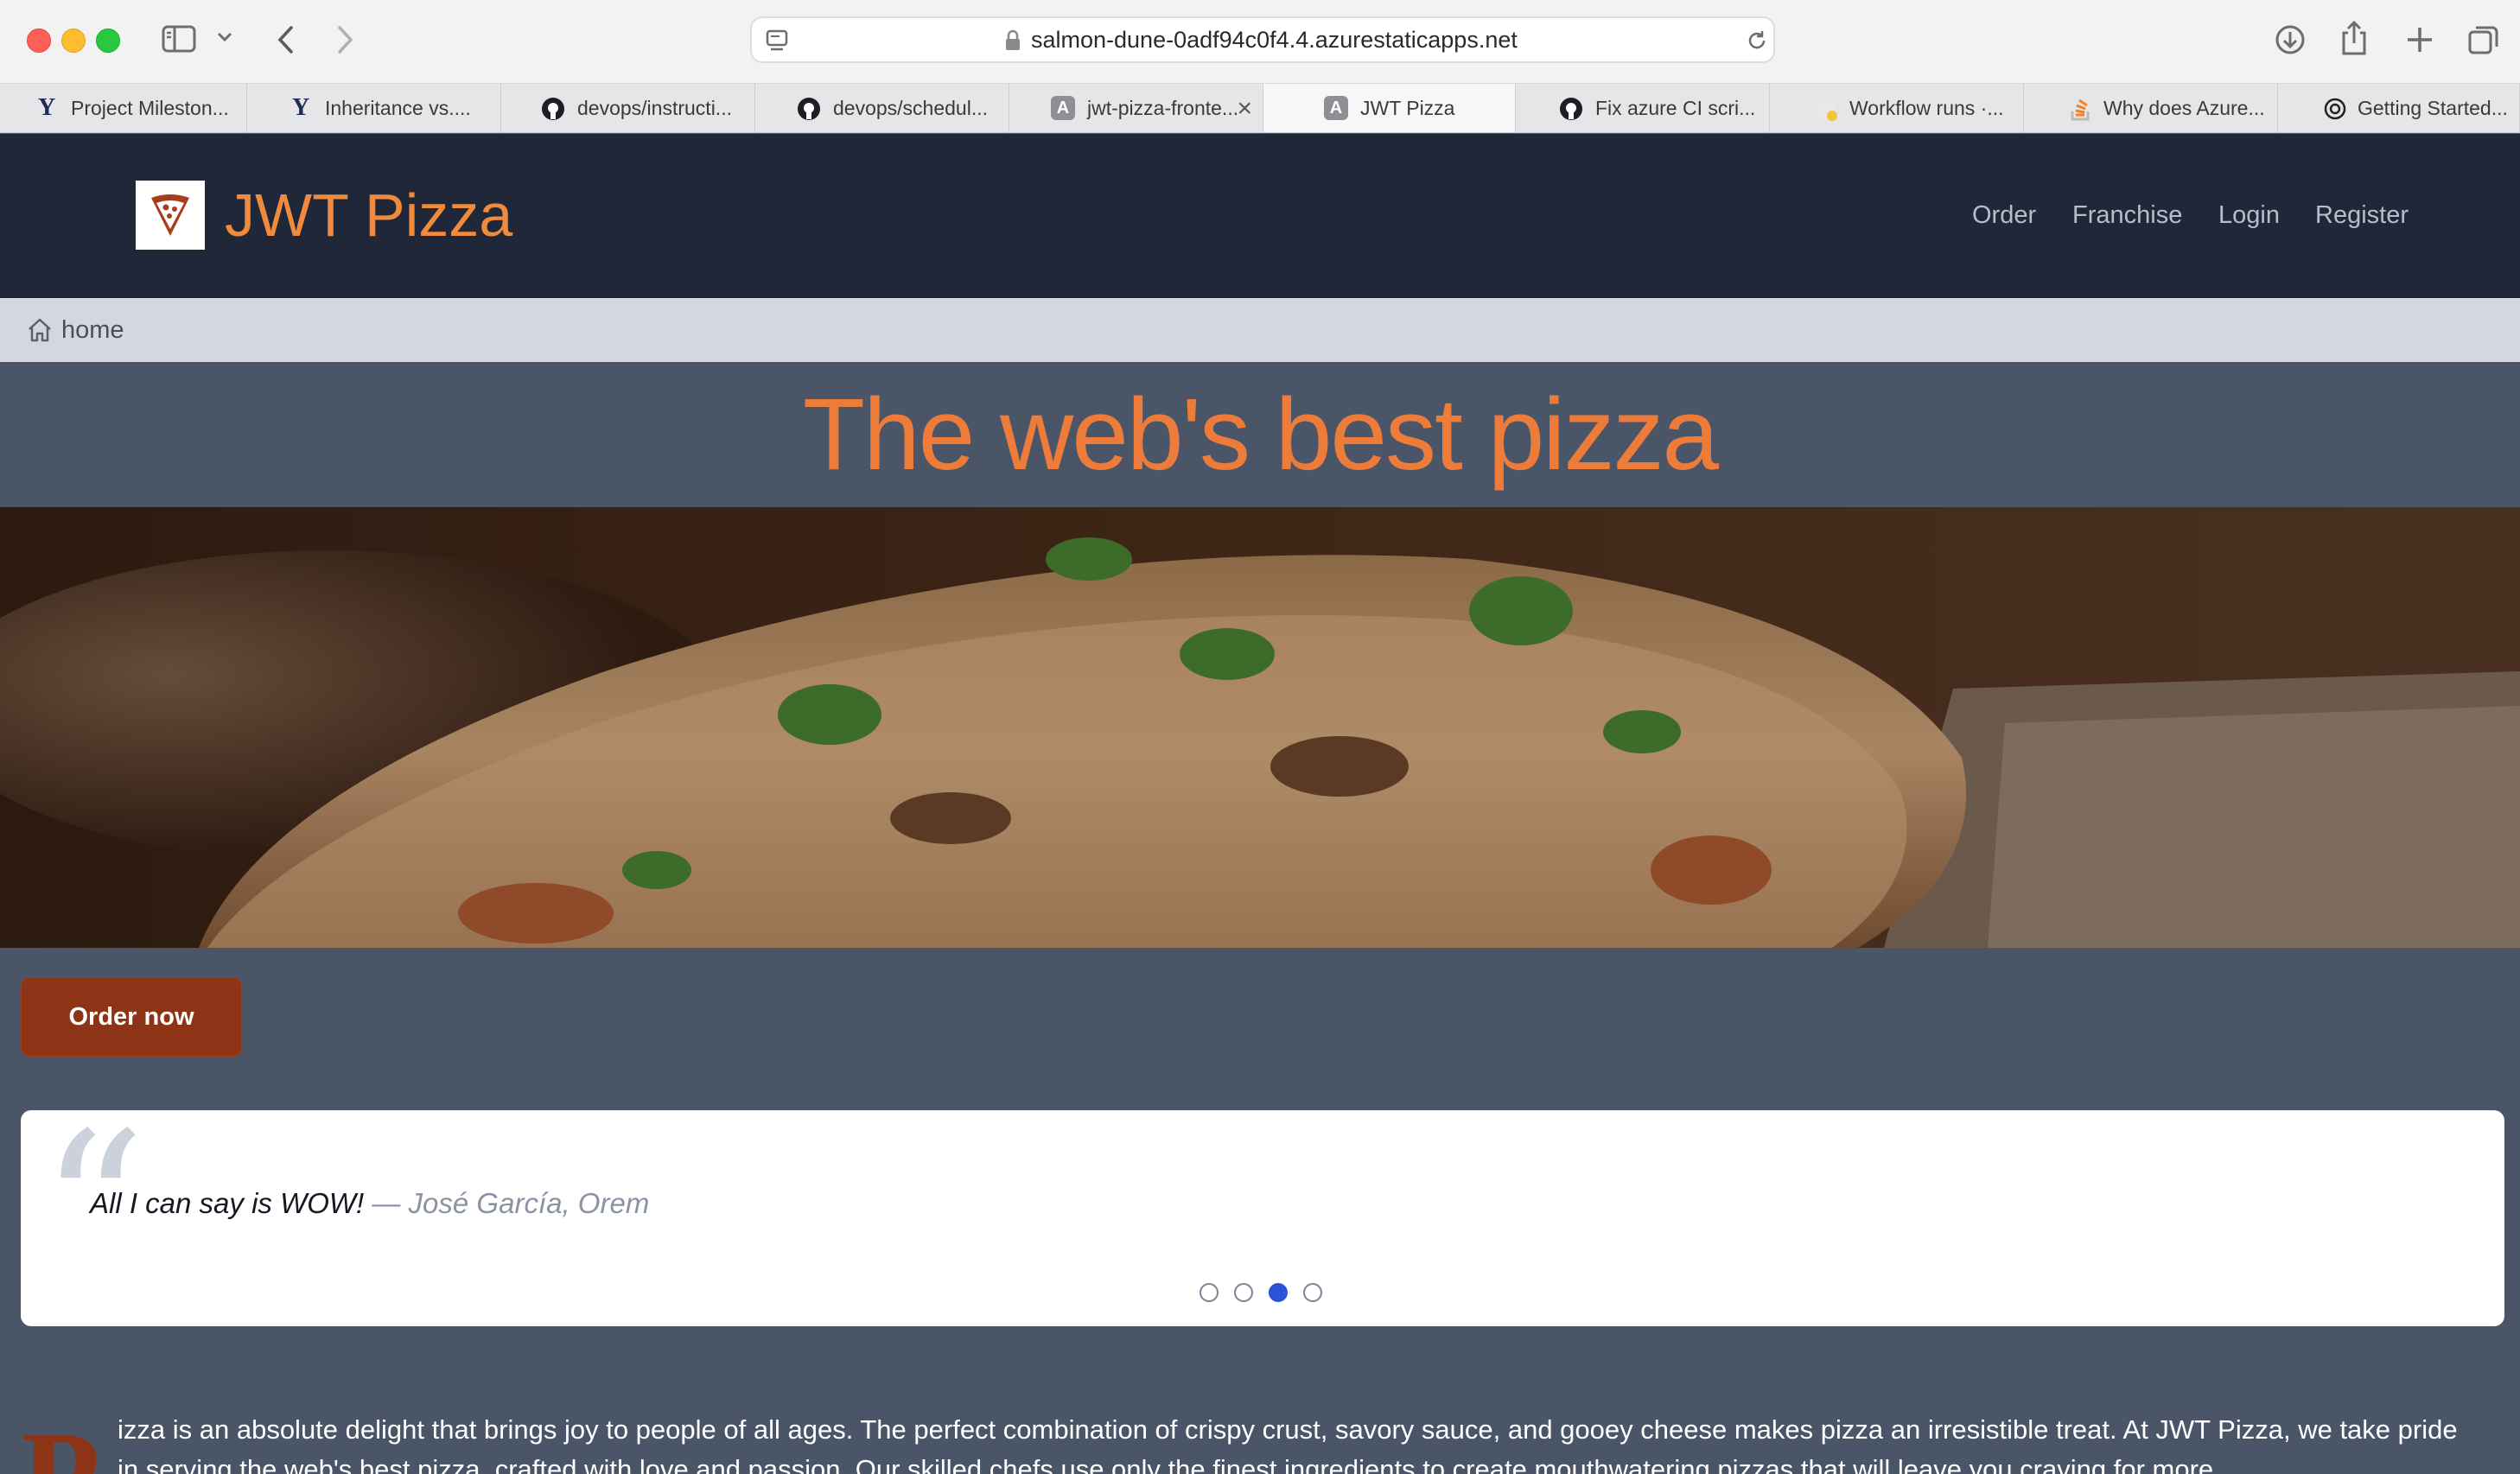 The height and width of the screenshot is (1474, 2520). I want to click on close-window-button, so click(39, 41).